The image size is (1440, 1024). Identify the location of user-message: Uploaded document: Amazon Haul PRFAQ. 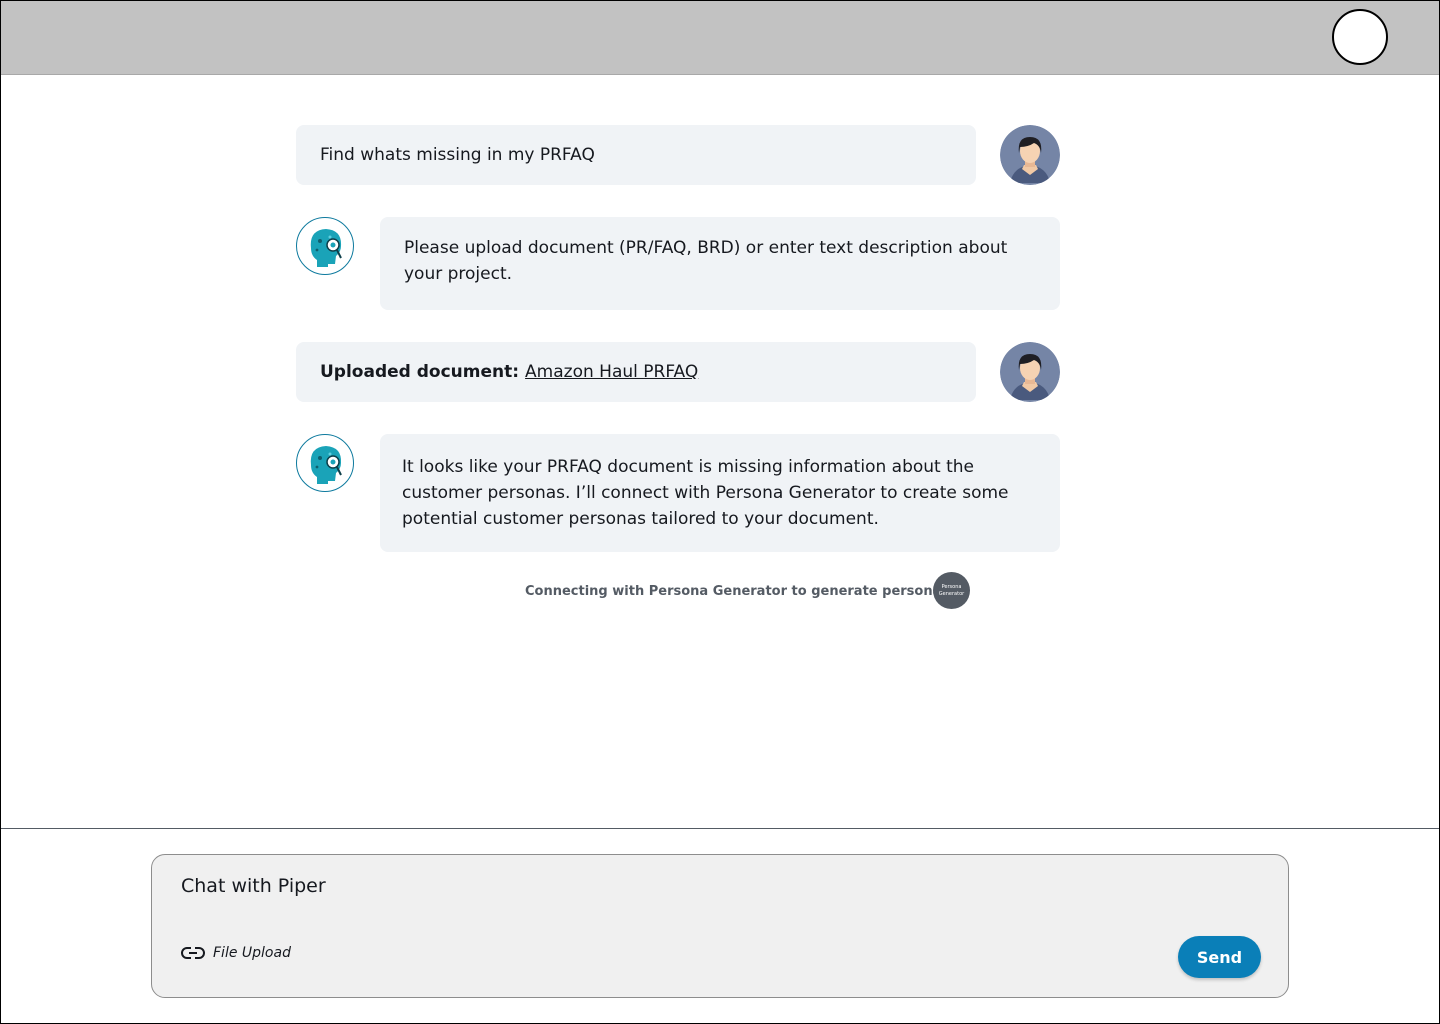
(636, 372).